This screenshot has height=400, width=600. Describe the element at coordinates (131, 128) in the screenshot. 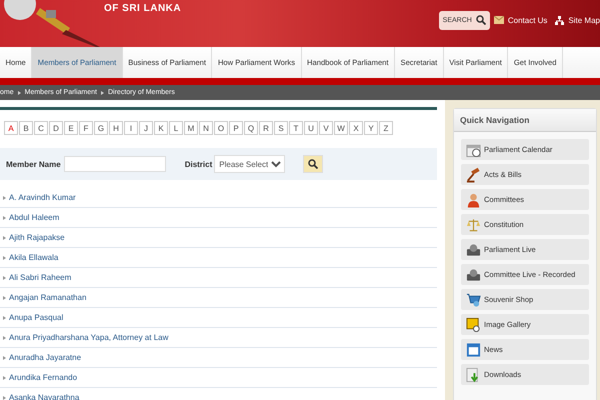

I see `letter-link: I` at that location.